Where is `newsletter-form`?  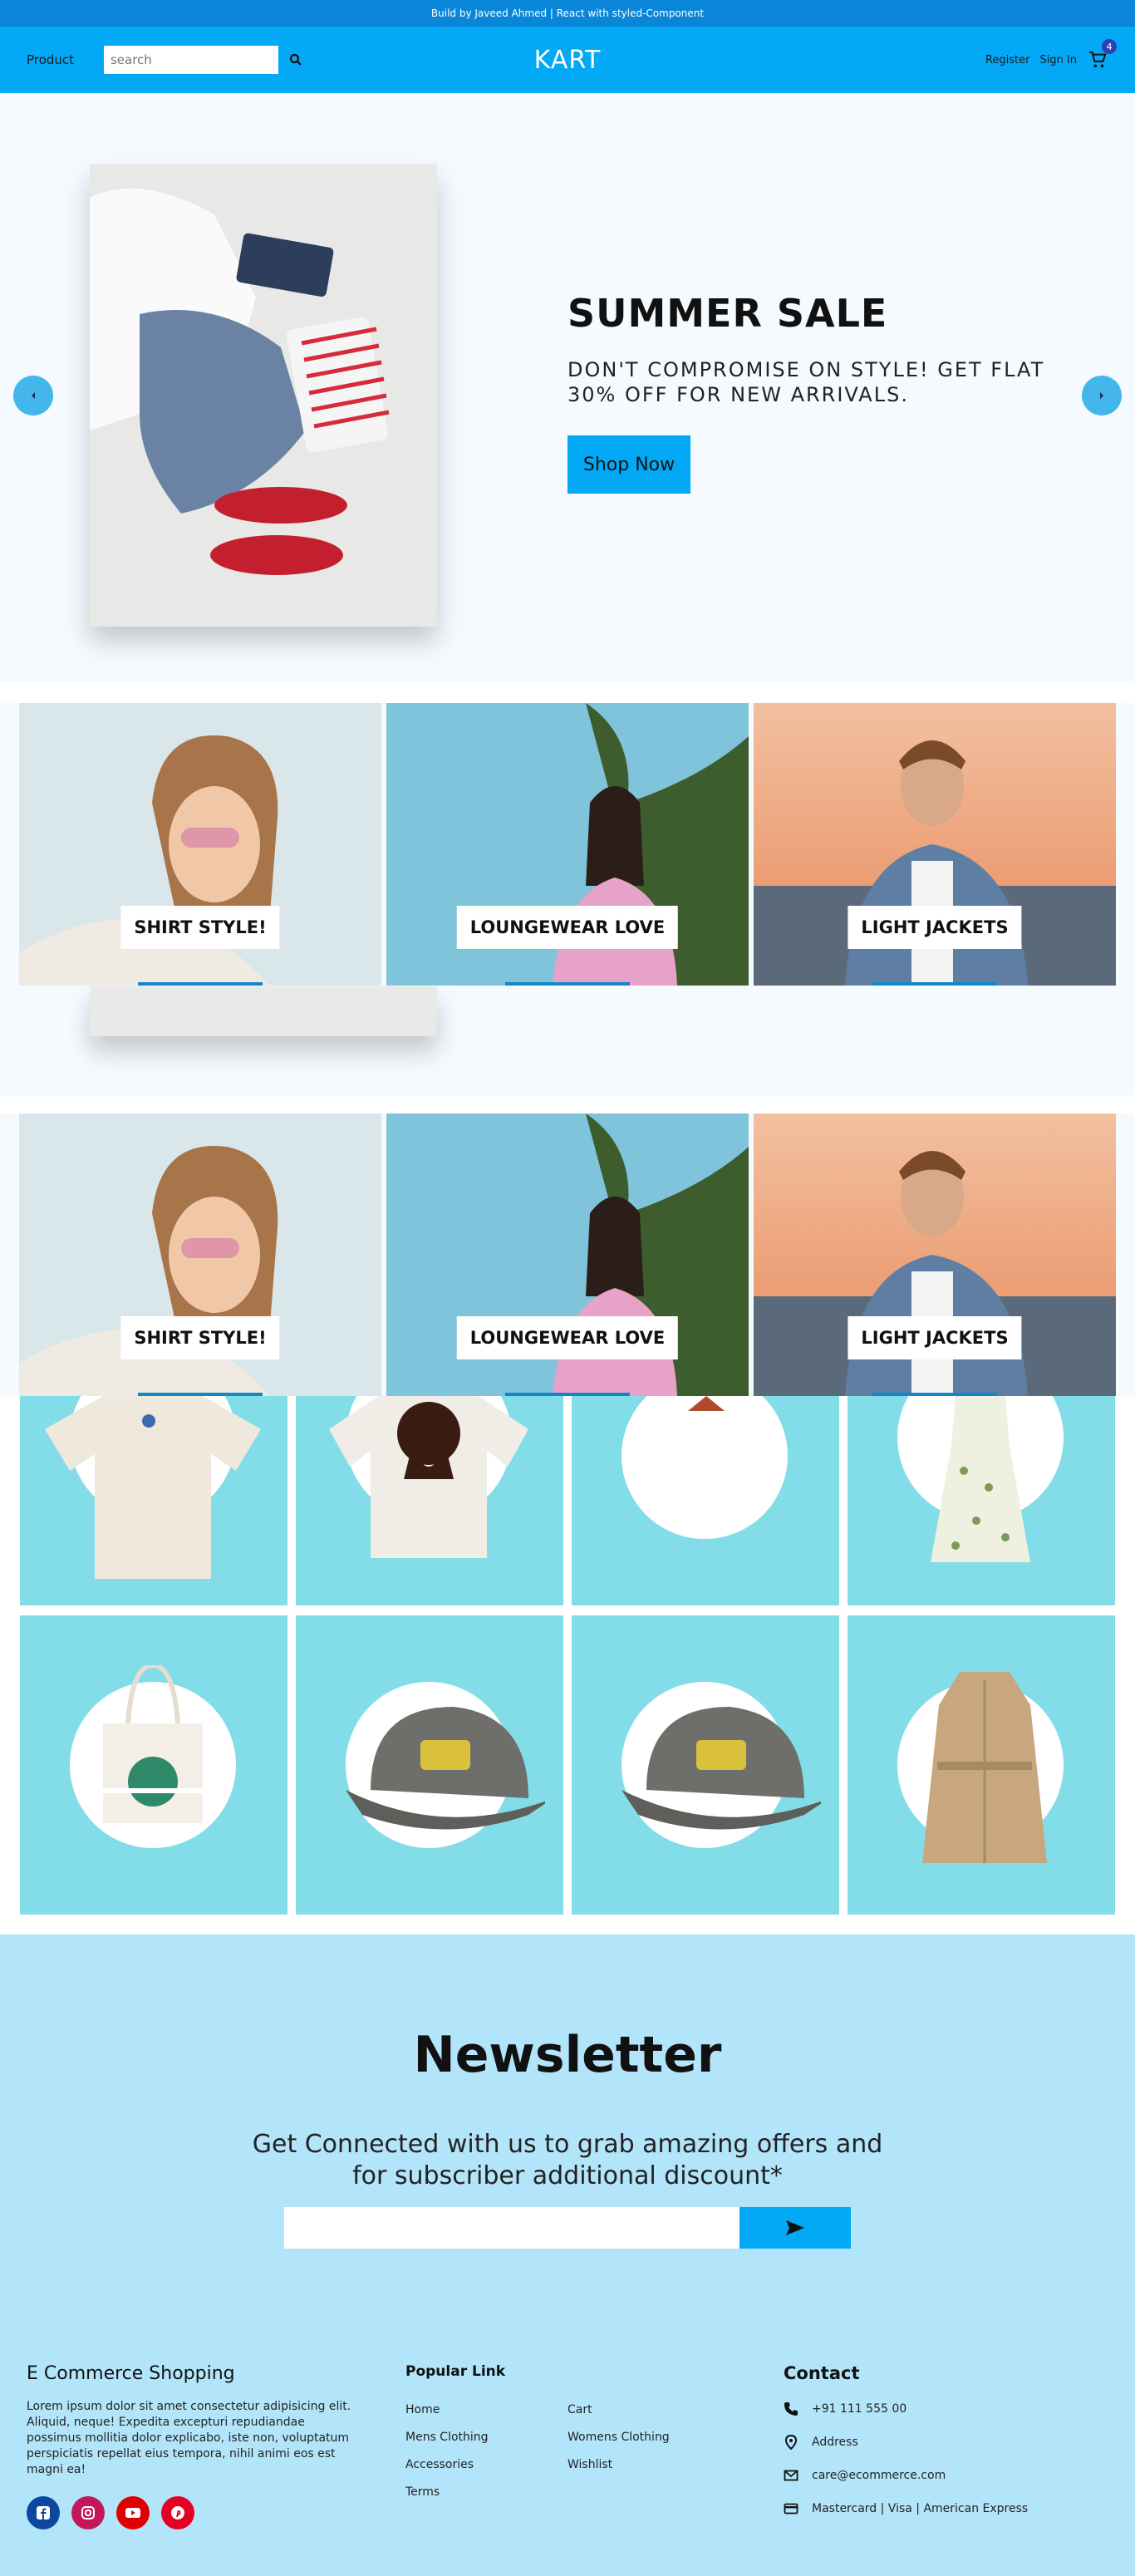 newsletter-form is located at coordinates (567, 2228).